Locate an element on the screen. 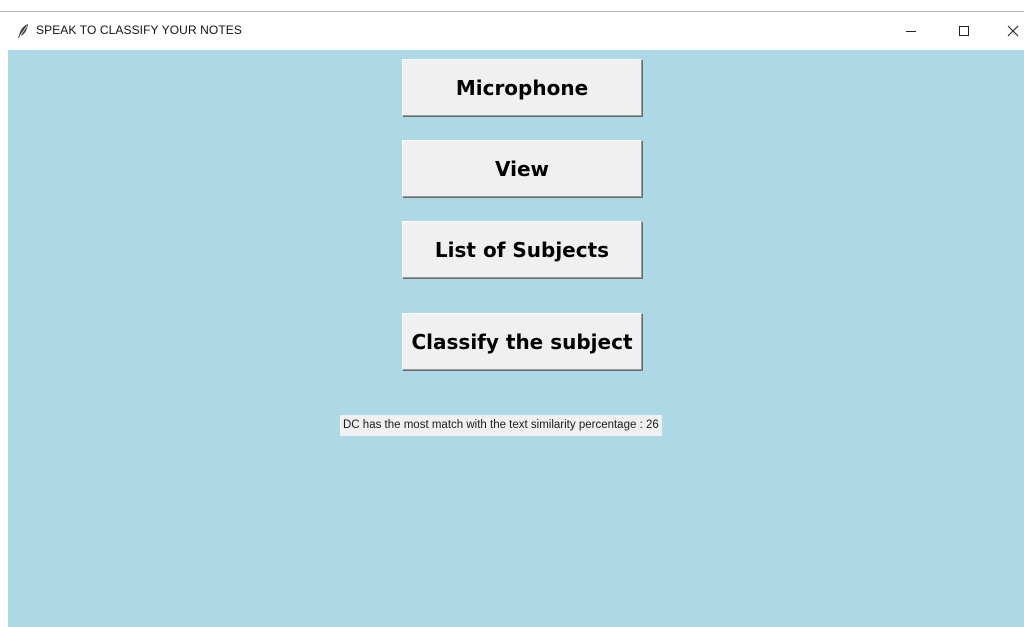 This screenshot has height=627, width=1024. classify-subject-button: Classify the subject is located at coordinates (522, 341).